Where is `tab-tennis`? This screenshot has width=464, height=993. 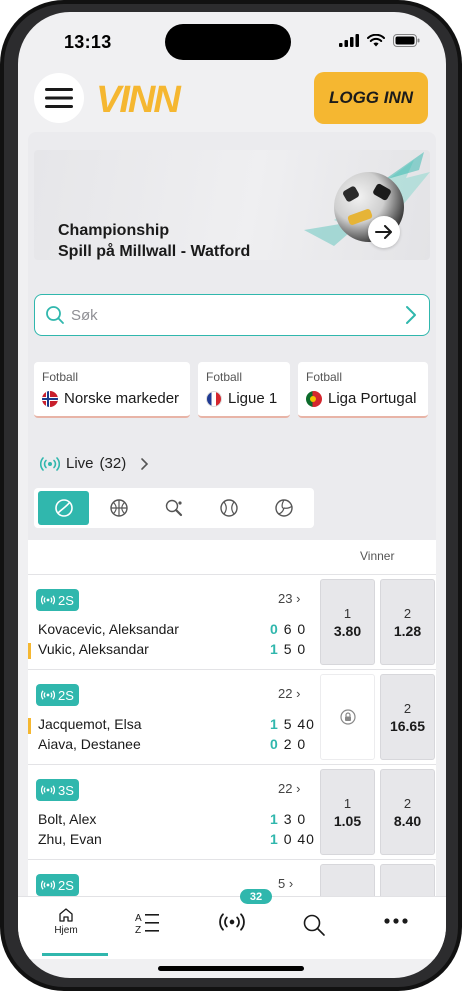 tab-tennis is located at coordinates (64, 508).